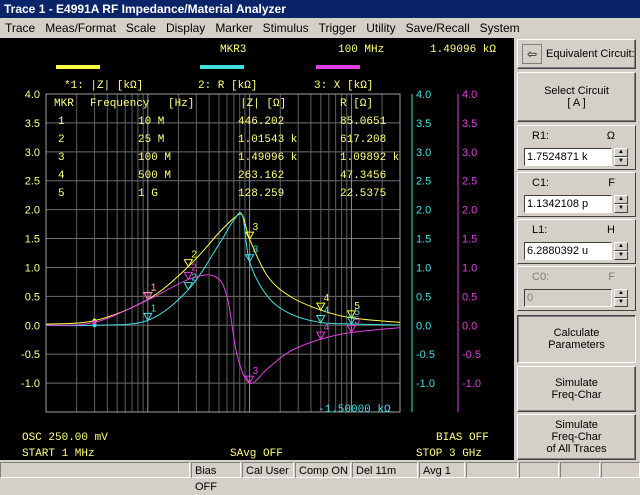  Describe the element at coordinates (385, 470) in the screenshot. I see `status-delay: Del 11m` at that location.